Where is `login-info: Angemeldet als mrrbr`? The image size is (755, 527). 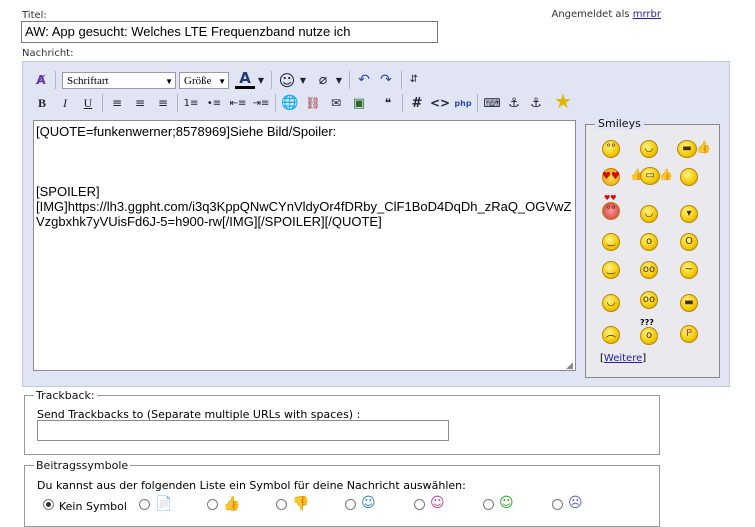
login-info: Angemeldet als mrrbr is located at coordinates (606, 14).